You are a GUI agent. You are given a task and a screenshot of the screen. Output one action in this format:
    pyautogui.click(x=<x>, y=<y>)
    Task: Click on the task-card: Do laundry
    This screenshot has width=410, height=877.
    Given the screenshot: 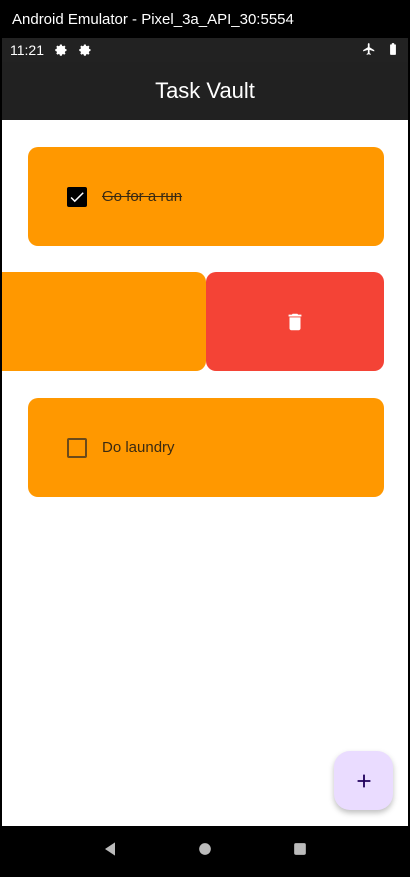 What is the action you would take?
    pyautogui.click(x=206, y=447)
    